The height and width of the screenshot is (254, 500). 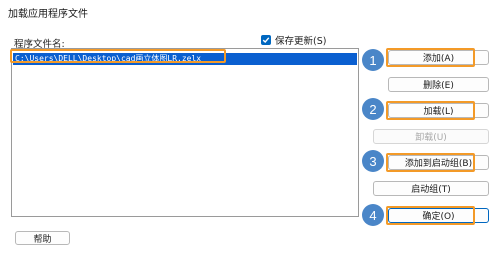 What do you see at coordinates (430, 57) in the screenshot?
I see `add-highlight` at bounding box center [430, 57].